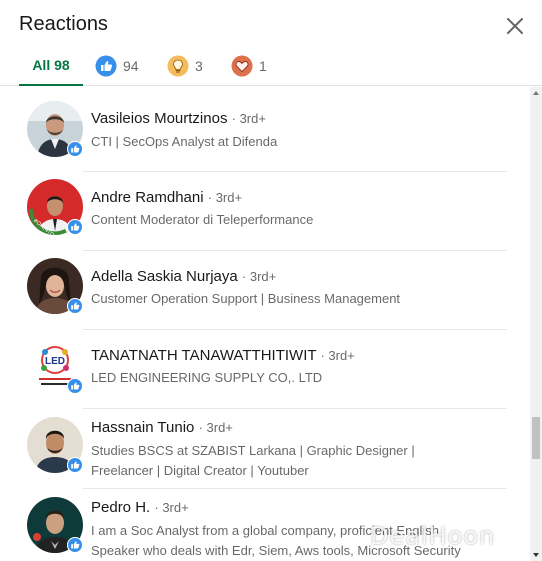 The height and width of the screenshot is (561, 542). I want to click on led-logo: LED, so click(55, 361).